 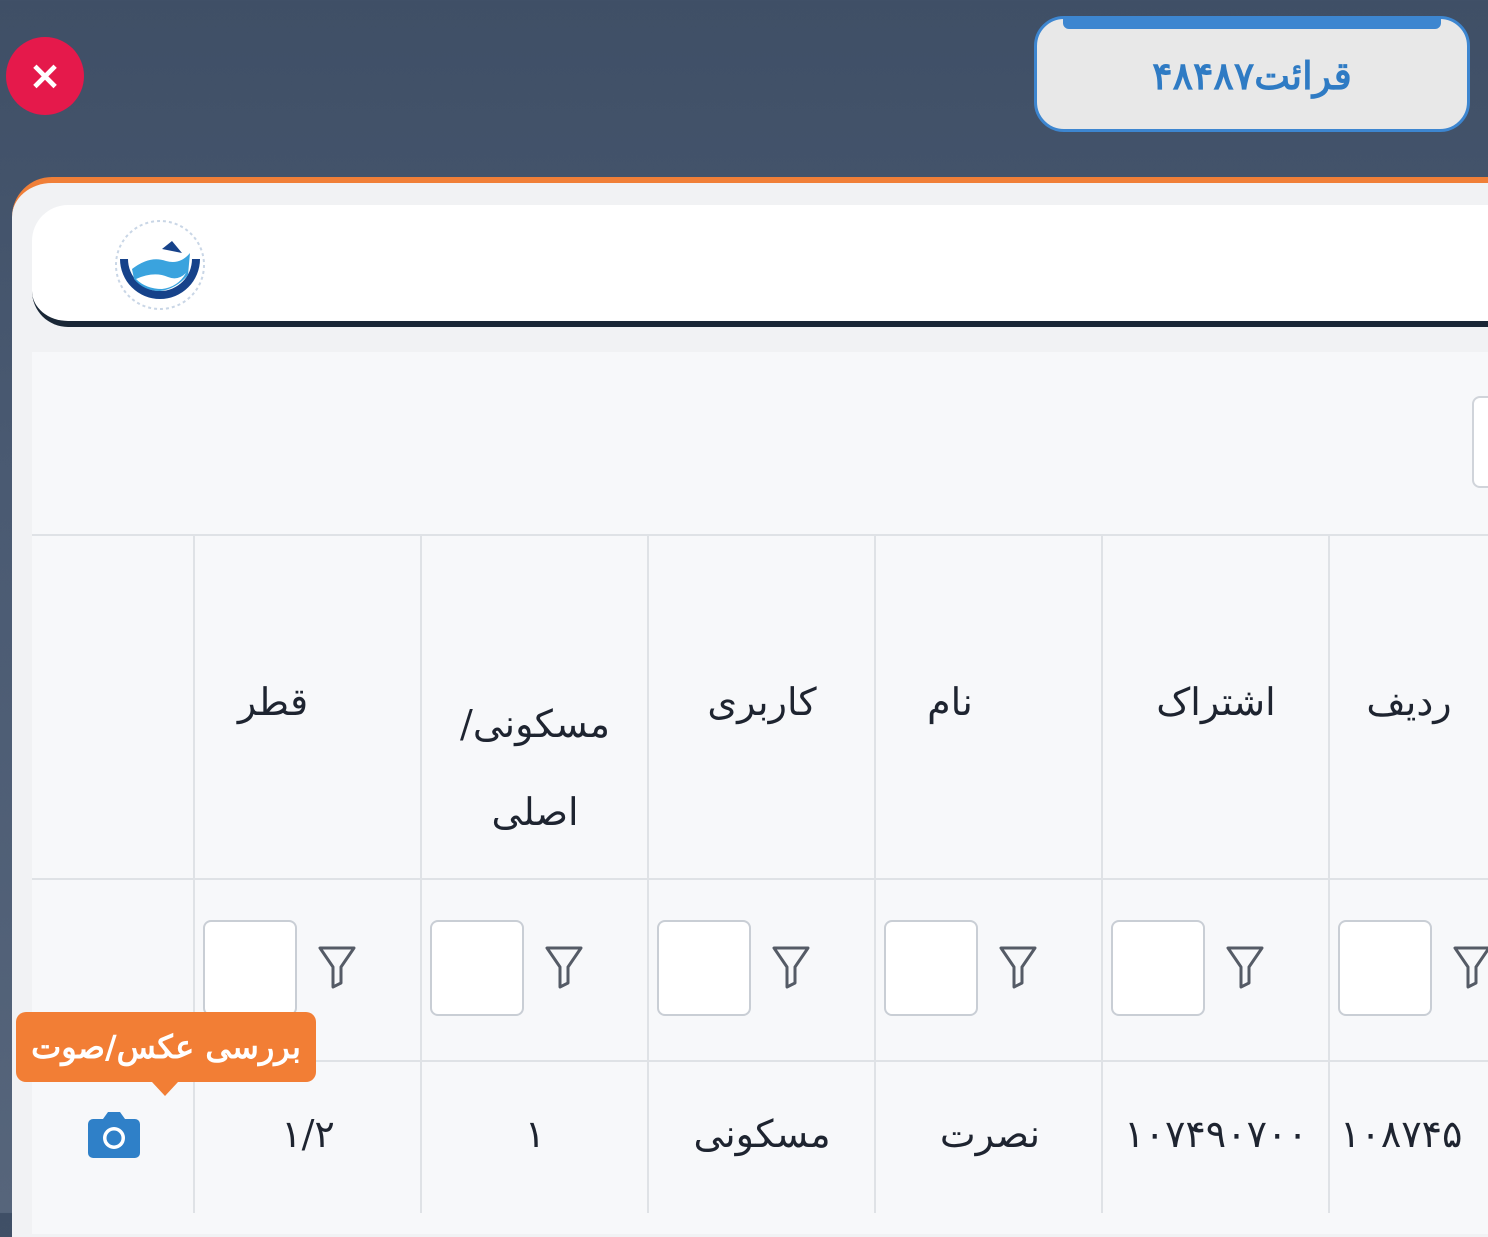 What do you see at coordinates (308, 1134) in the screenshot?
I see `cell-ghotr: ۱/۲` at bounding box center [308, 1134].